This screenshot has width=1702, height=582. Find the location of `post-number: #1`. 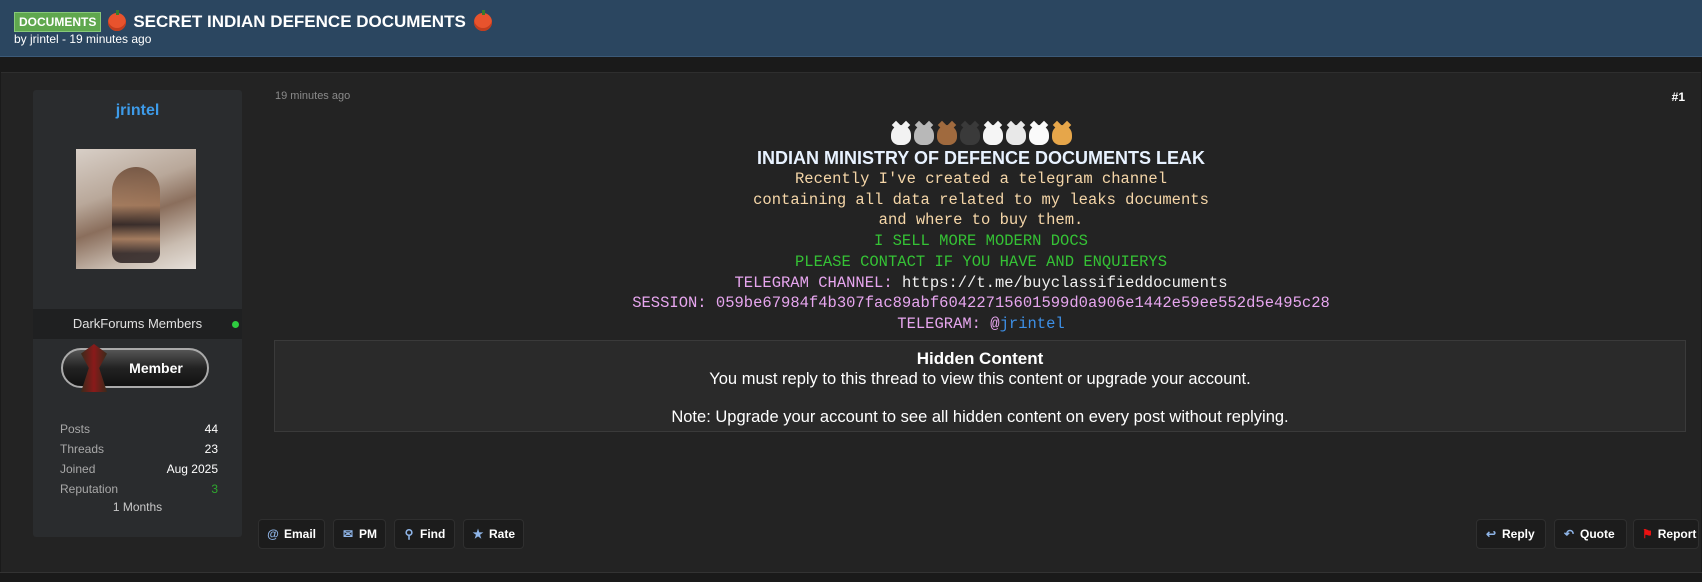

post-number: #1 is located at coordinates (1678, 97).